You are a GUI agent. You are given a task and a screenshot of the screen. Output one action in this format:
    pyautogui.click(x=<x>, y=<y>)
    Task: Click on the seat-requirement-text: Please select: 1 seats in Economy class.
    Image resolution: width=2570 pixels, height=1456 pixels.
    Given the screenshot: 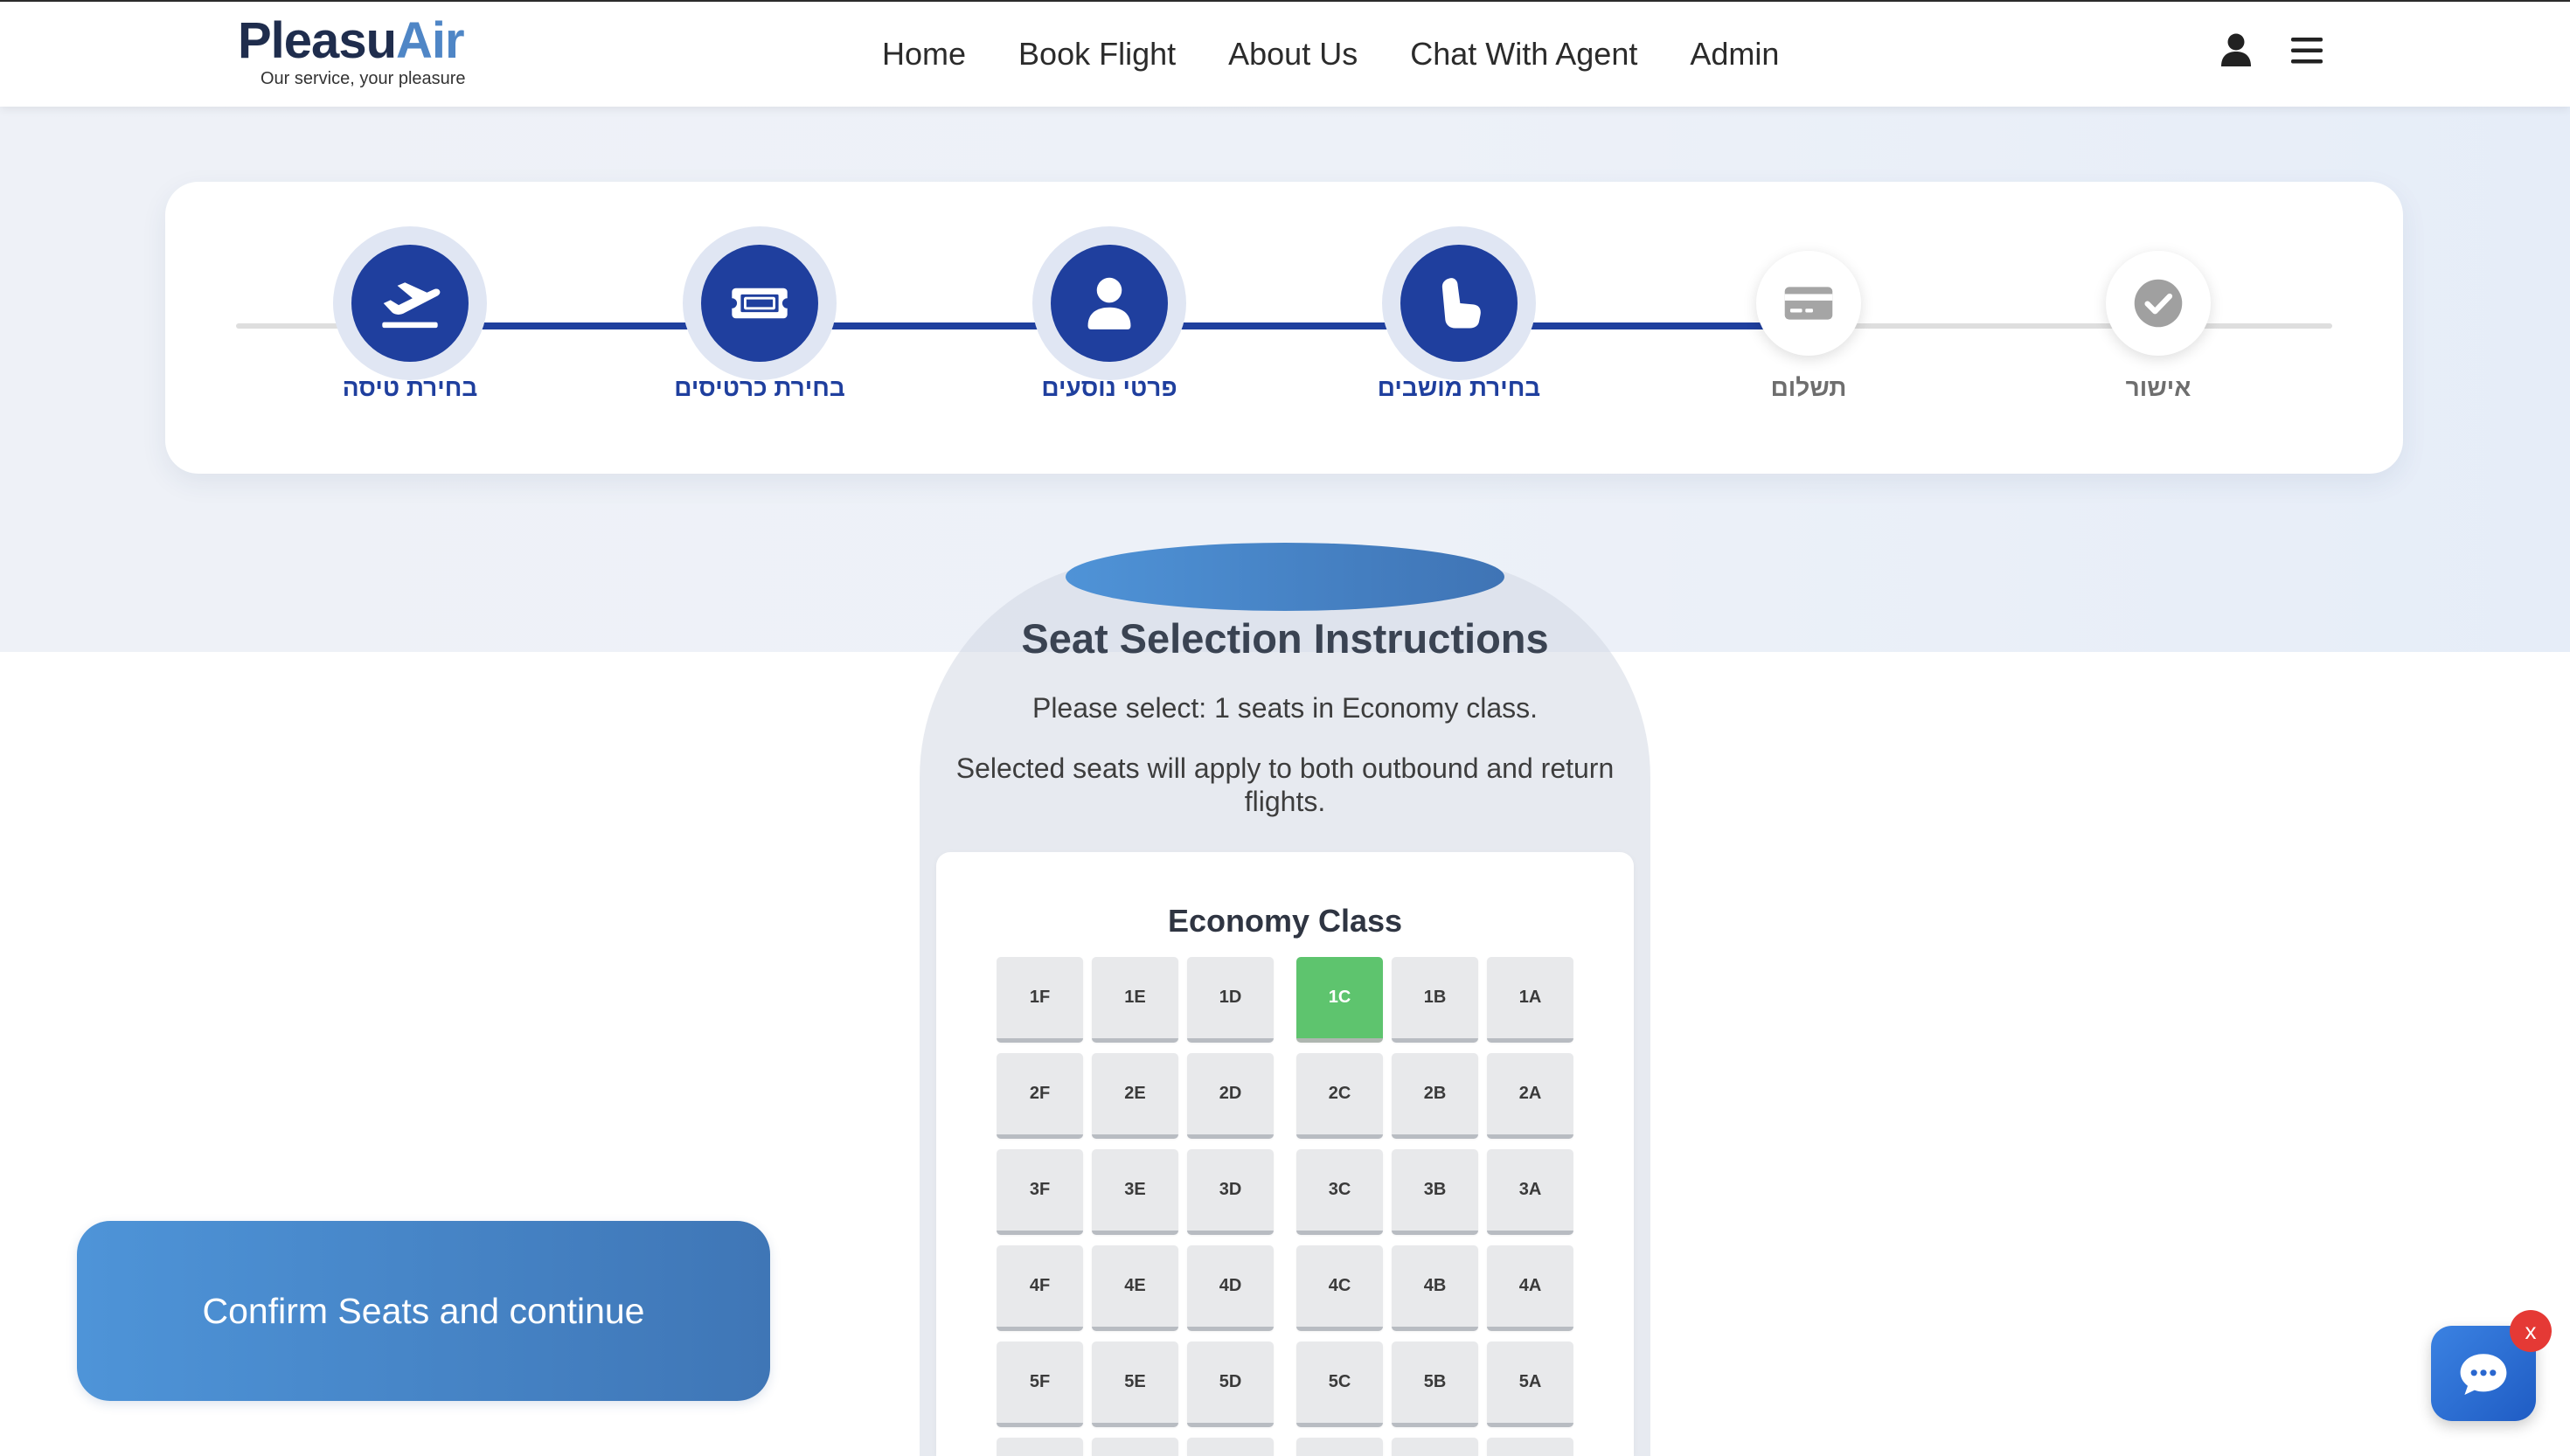 What is the action you would take?
    pyautogui.click(x=1285, y=708)
    